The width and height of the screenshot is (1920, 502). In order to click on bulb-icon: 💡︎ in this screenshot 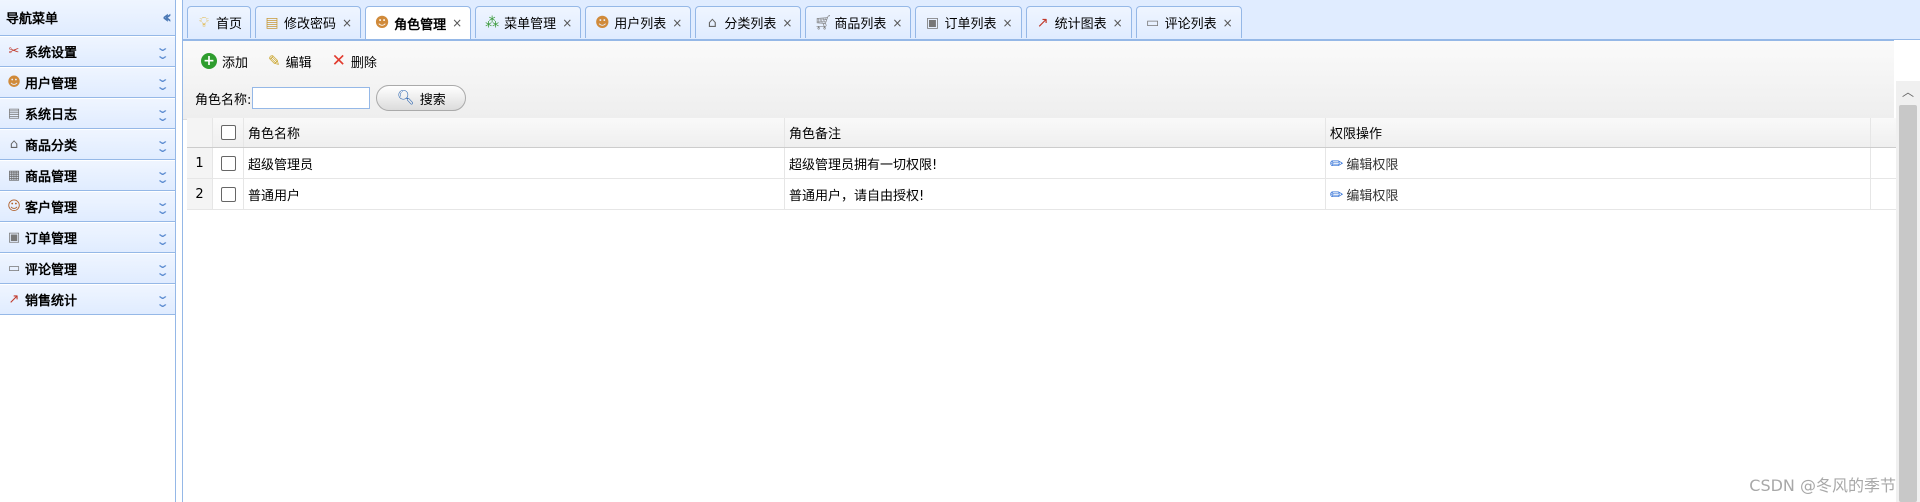, I will do `click(204, 22)`.